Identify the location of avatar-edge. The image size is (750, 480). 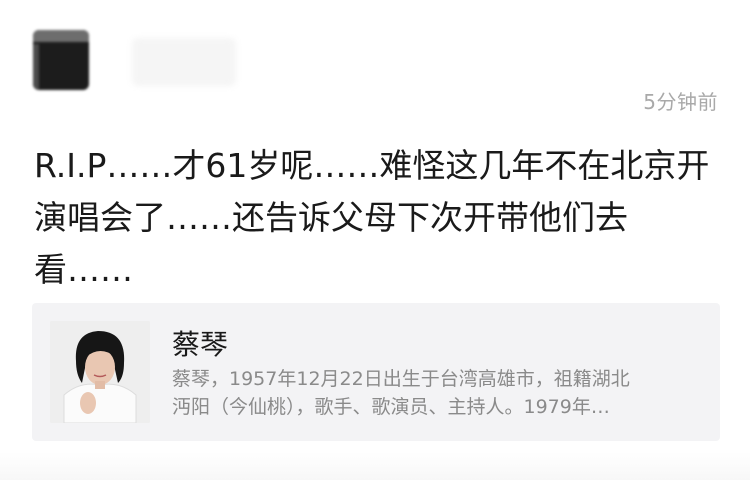
(36, 67).